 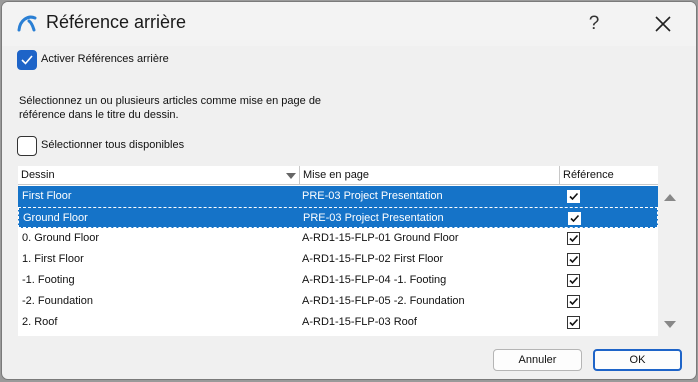 I want to click on cell-dessin: 2. Roof, so click(x=40, y=322).